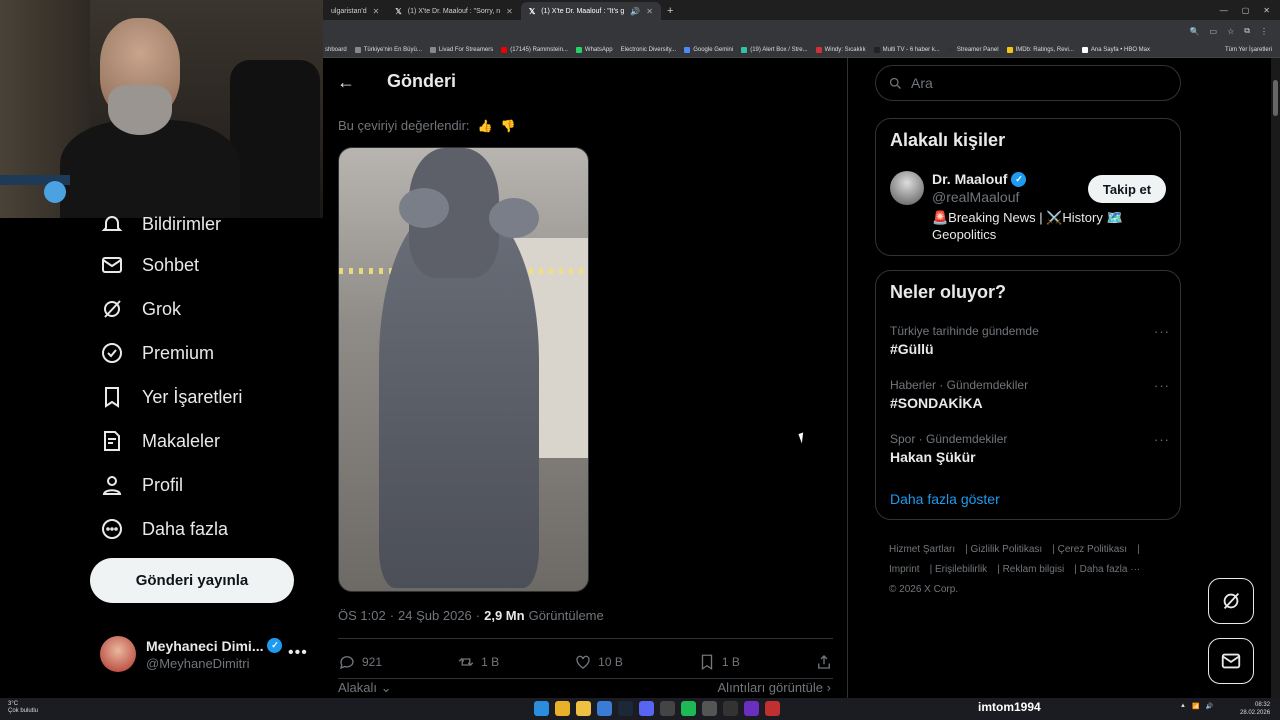 The width and height of the screenshot is (1280, 720). What do you see at coordinates (463, 369) in the screenshot?
I see `post-video` at bounding box center [463, 369].